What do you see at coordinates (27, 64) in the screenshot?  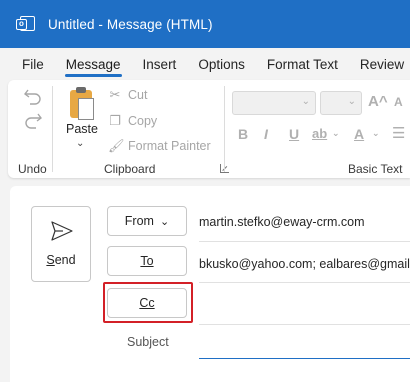 I see `tab-file: File` at bounding box center [27, 64].